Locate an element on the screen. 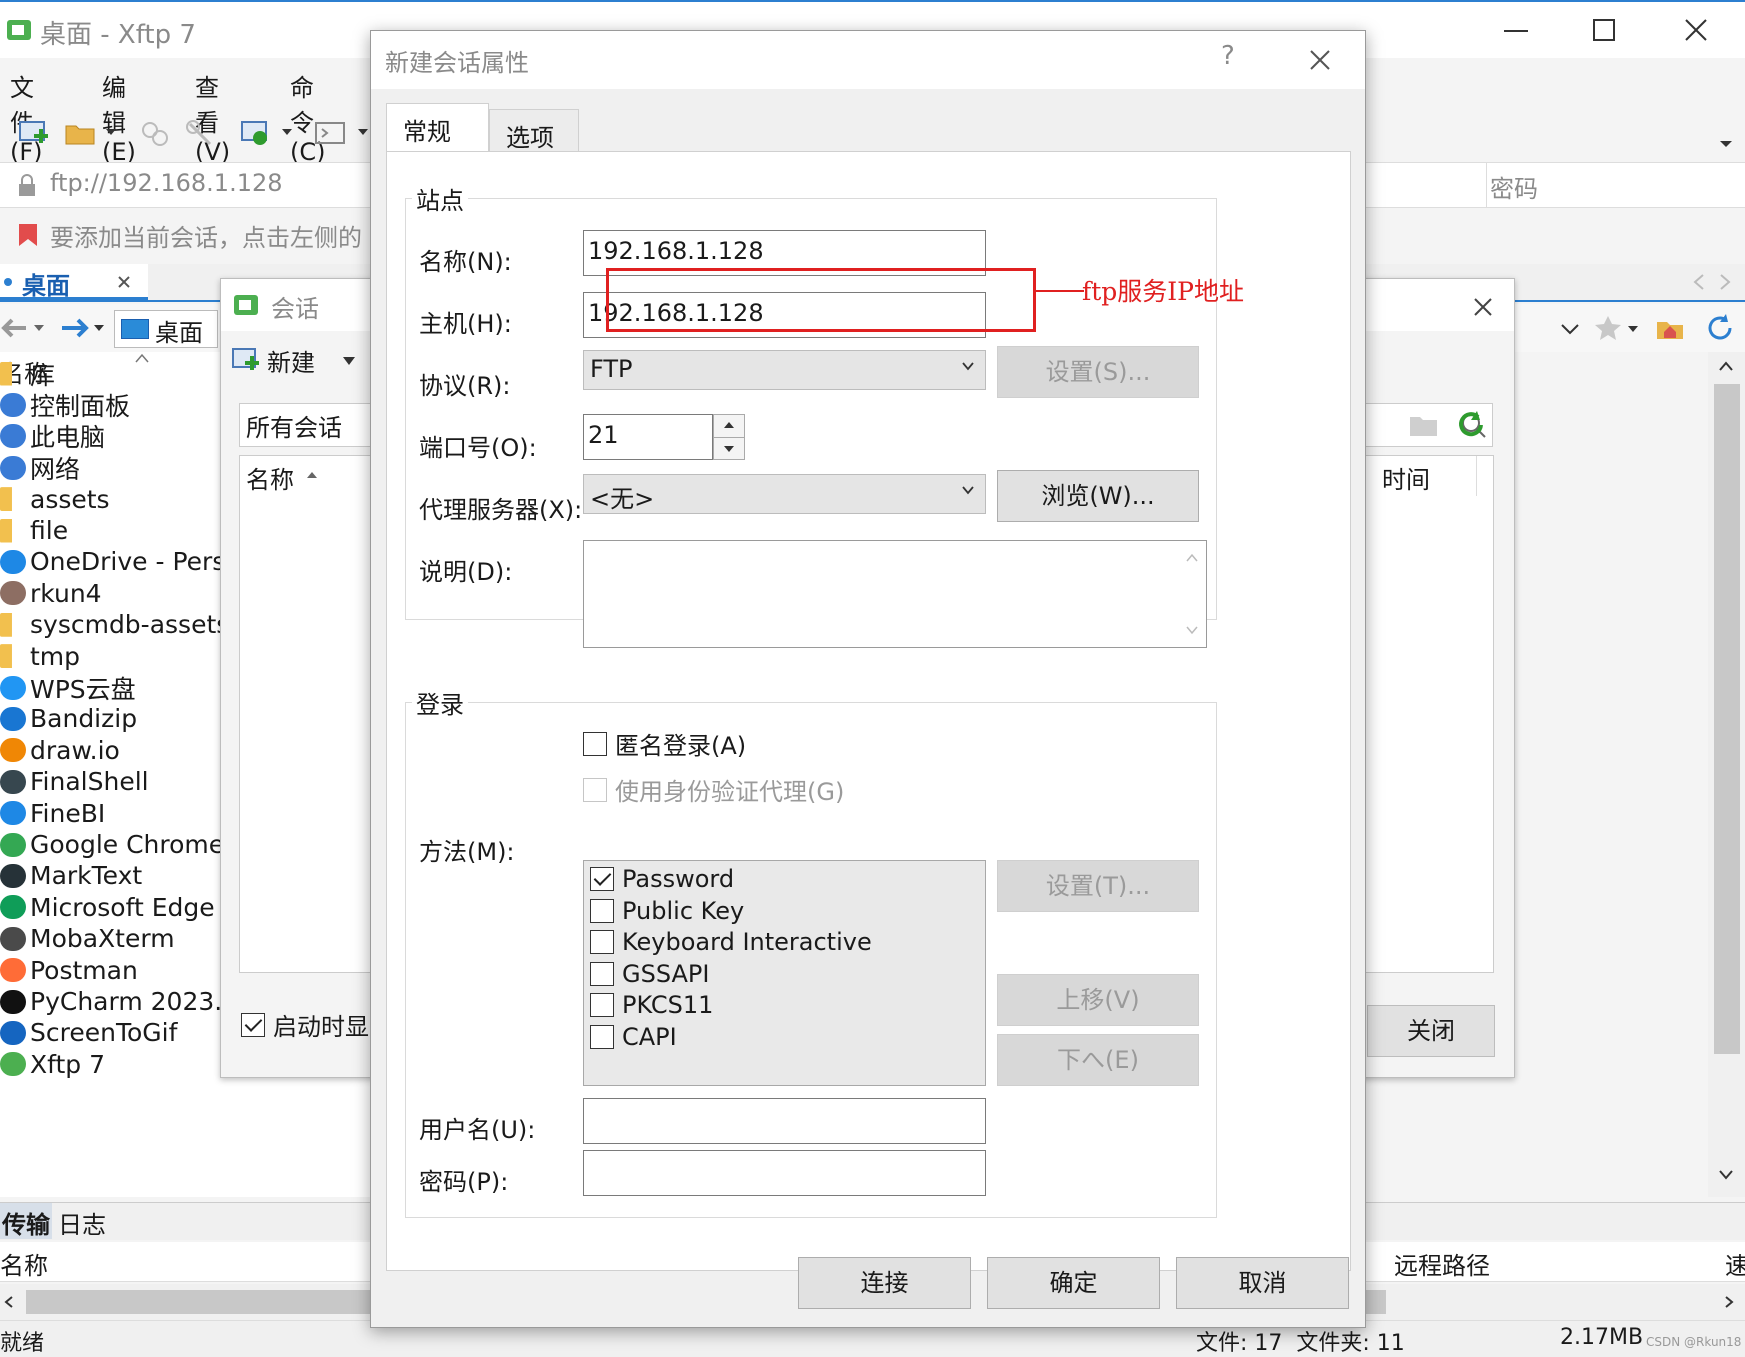 The height and width of the screenshot is (1357, 1745). sessions-col-name: 名称 is located at coordinates (270, 477).